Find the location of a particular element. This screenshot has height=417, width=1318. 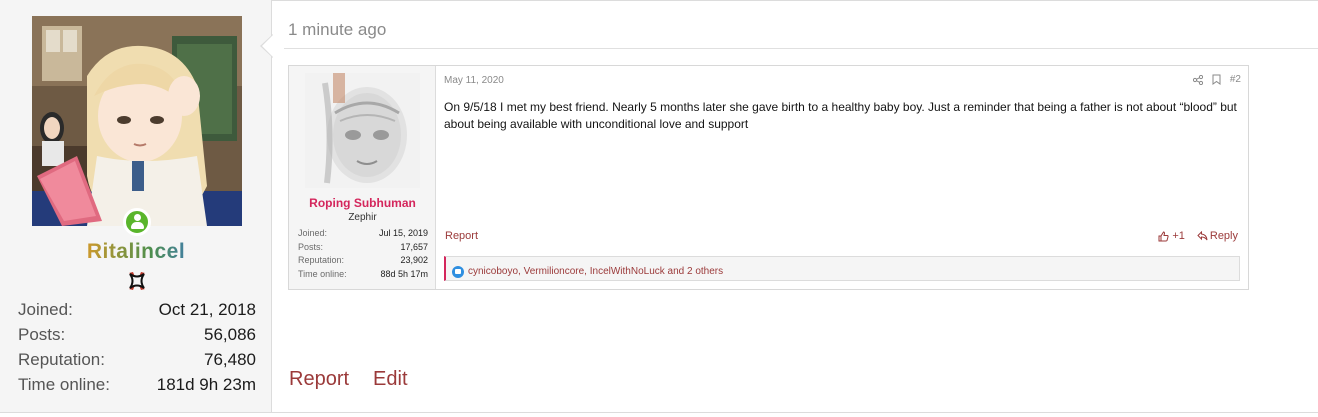

author-stat-time-online: Time online: 181d 9h 23m is located at coordinates (137, 387).